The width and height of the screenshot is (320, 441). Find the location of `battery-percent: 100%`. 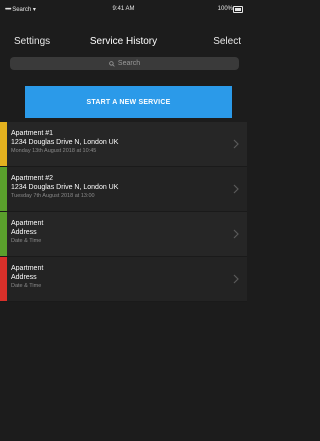

battery-percent: 100% is located at coordinates (225, 9).